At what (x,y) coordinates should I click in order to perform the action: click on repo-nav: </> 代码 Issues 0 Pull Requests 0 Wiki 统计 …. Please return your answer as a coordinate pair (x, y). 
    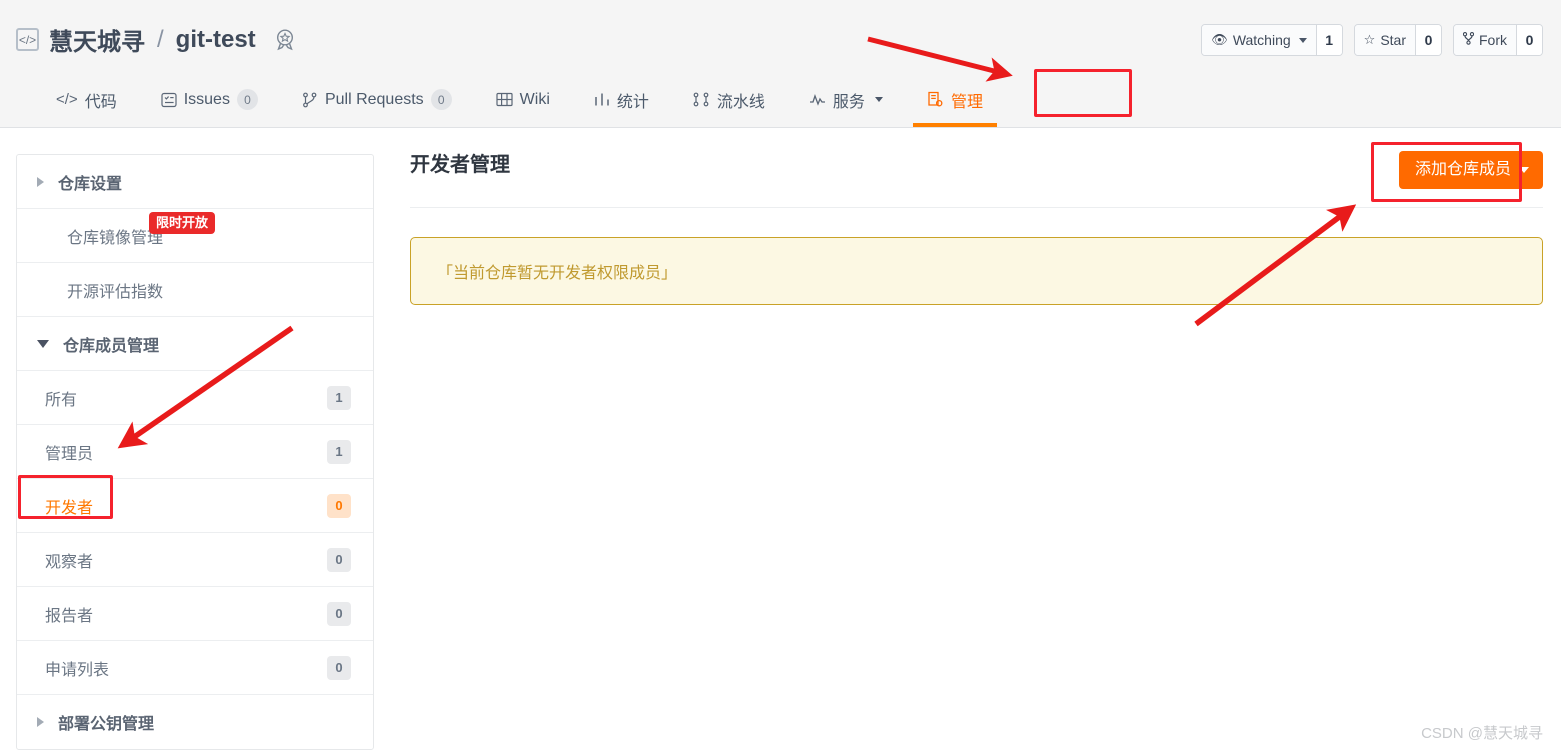
    Looking at the image, I should click on (780, 98).